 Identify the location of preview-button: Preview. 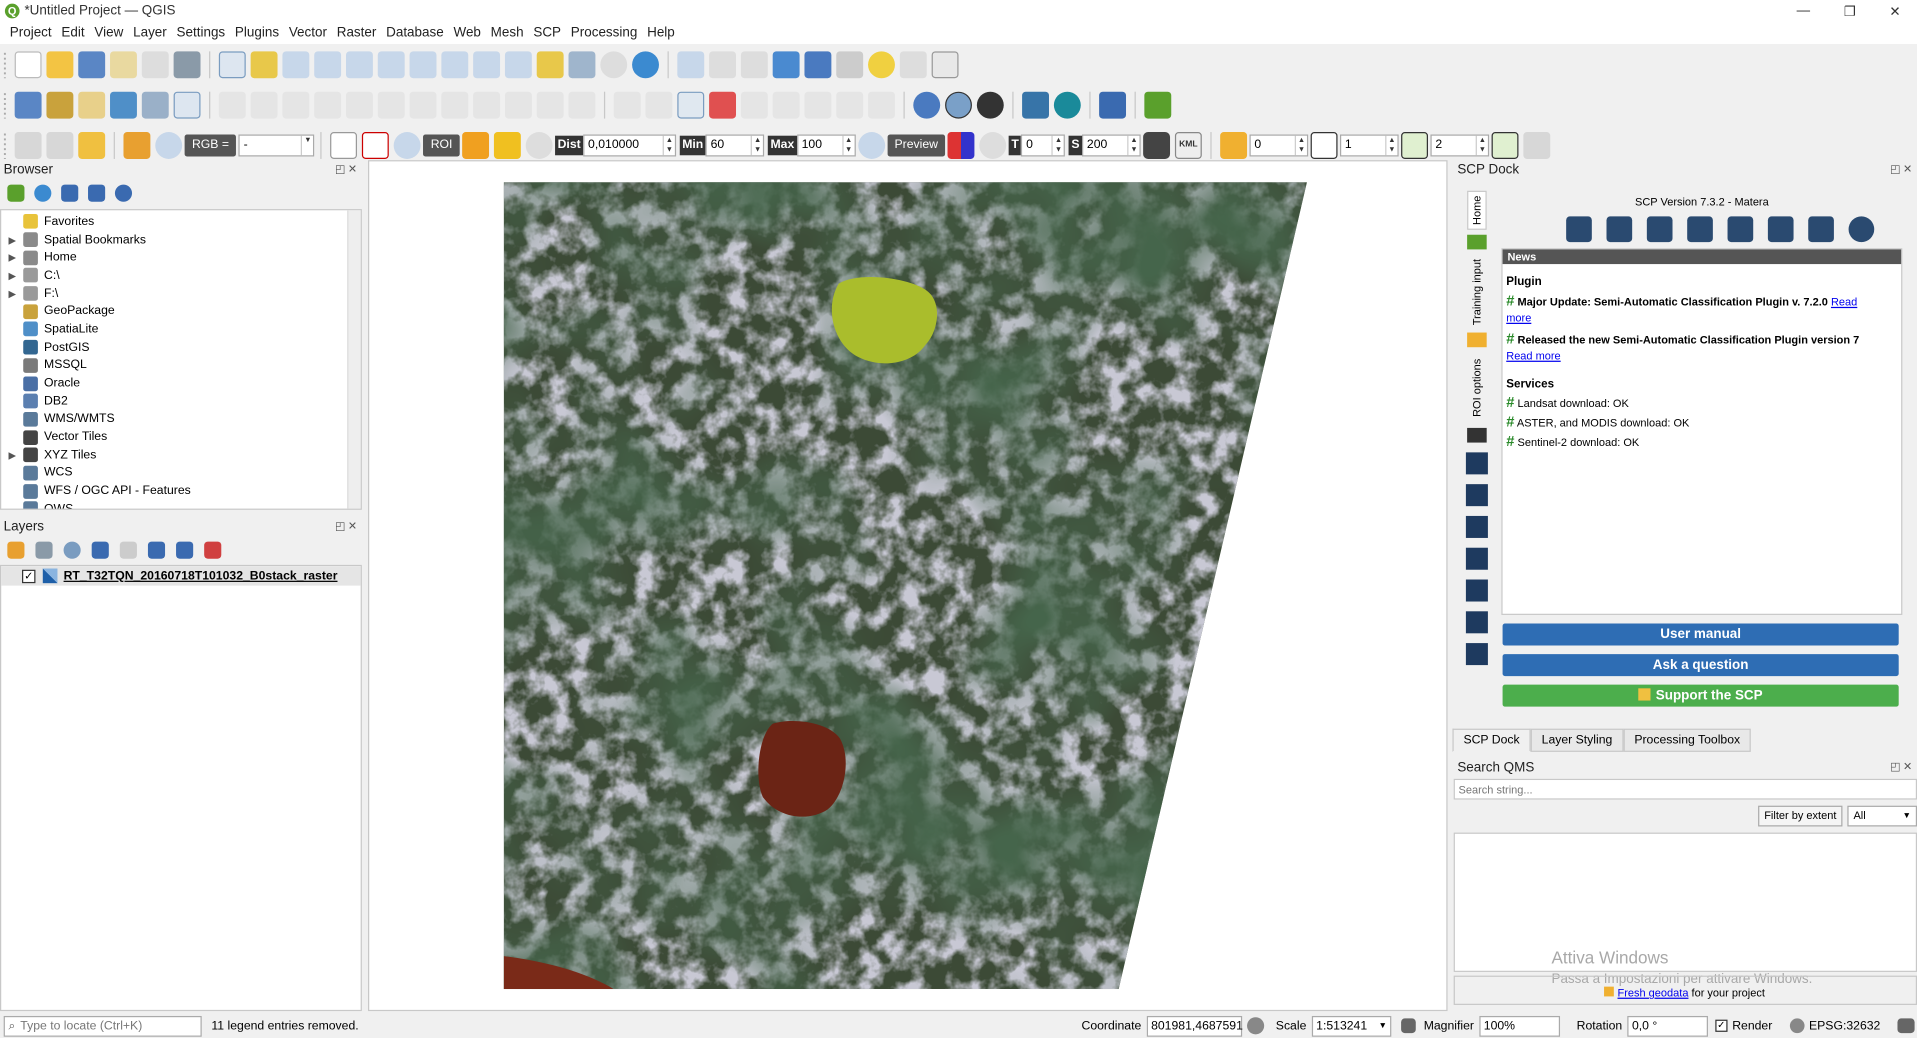
(916, 144).